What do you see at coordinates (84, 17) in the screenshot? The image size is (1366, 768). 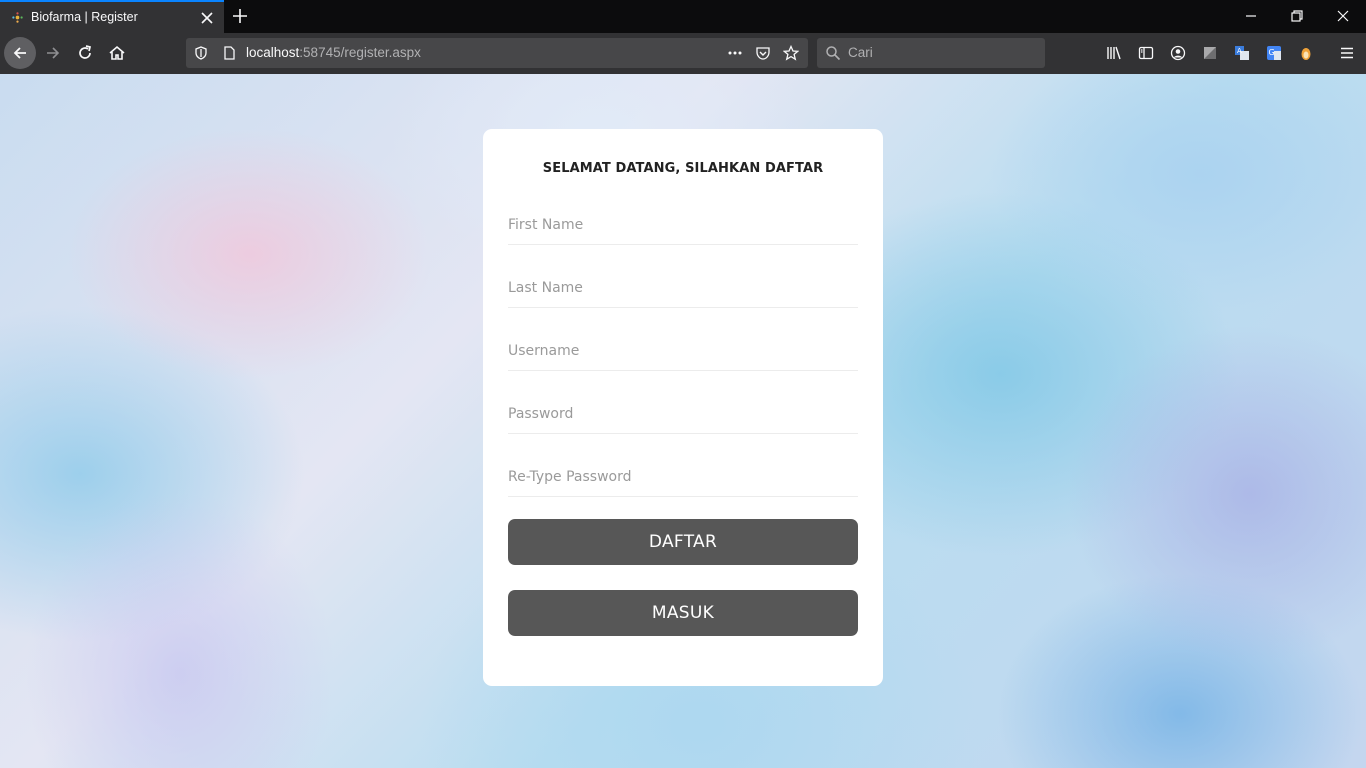 I see `tab-title: Biofarma | Register` at bounding box center [84, 17].